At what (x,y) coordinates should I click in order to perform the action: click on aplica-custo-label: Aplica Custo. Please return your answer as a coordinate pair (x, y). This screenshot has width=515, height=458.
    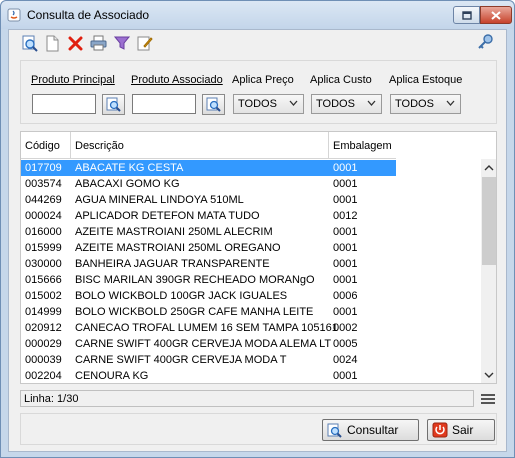
    Looking at the image, I should click on (341, 80).